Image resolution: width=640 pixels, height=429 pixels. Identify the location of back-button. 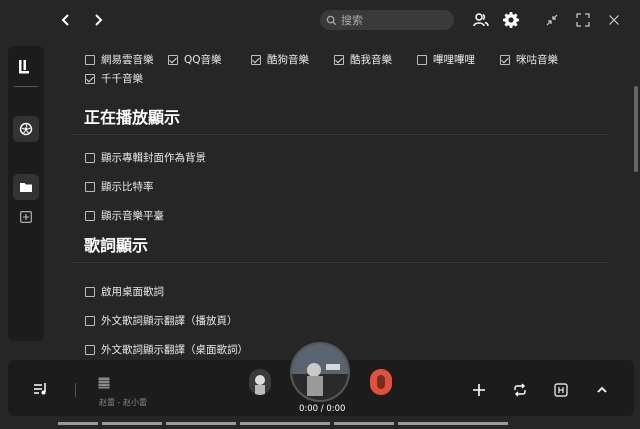
(66, 20).